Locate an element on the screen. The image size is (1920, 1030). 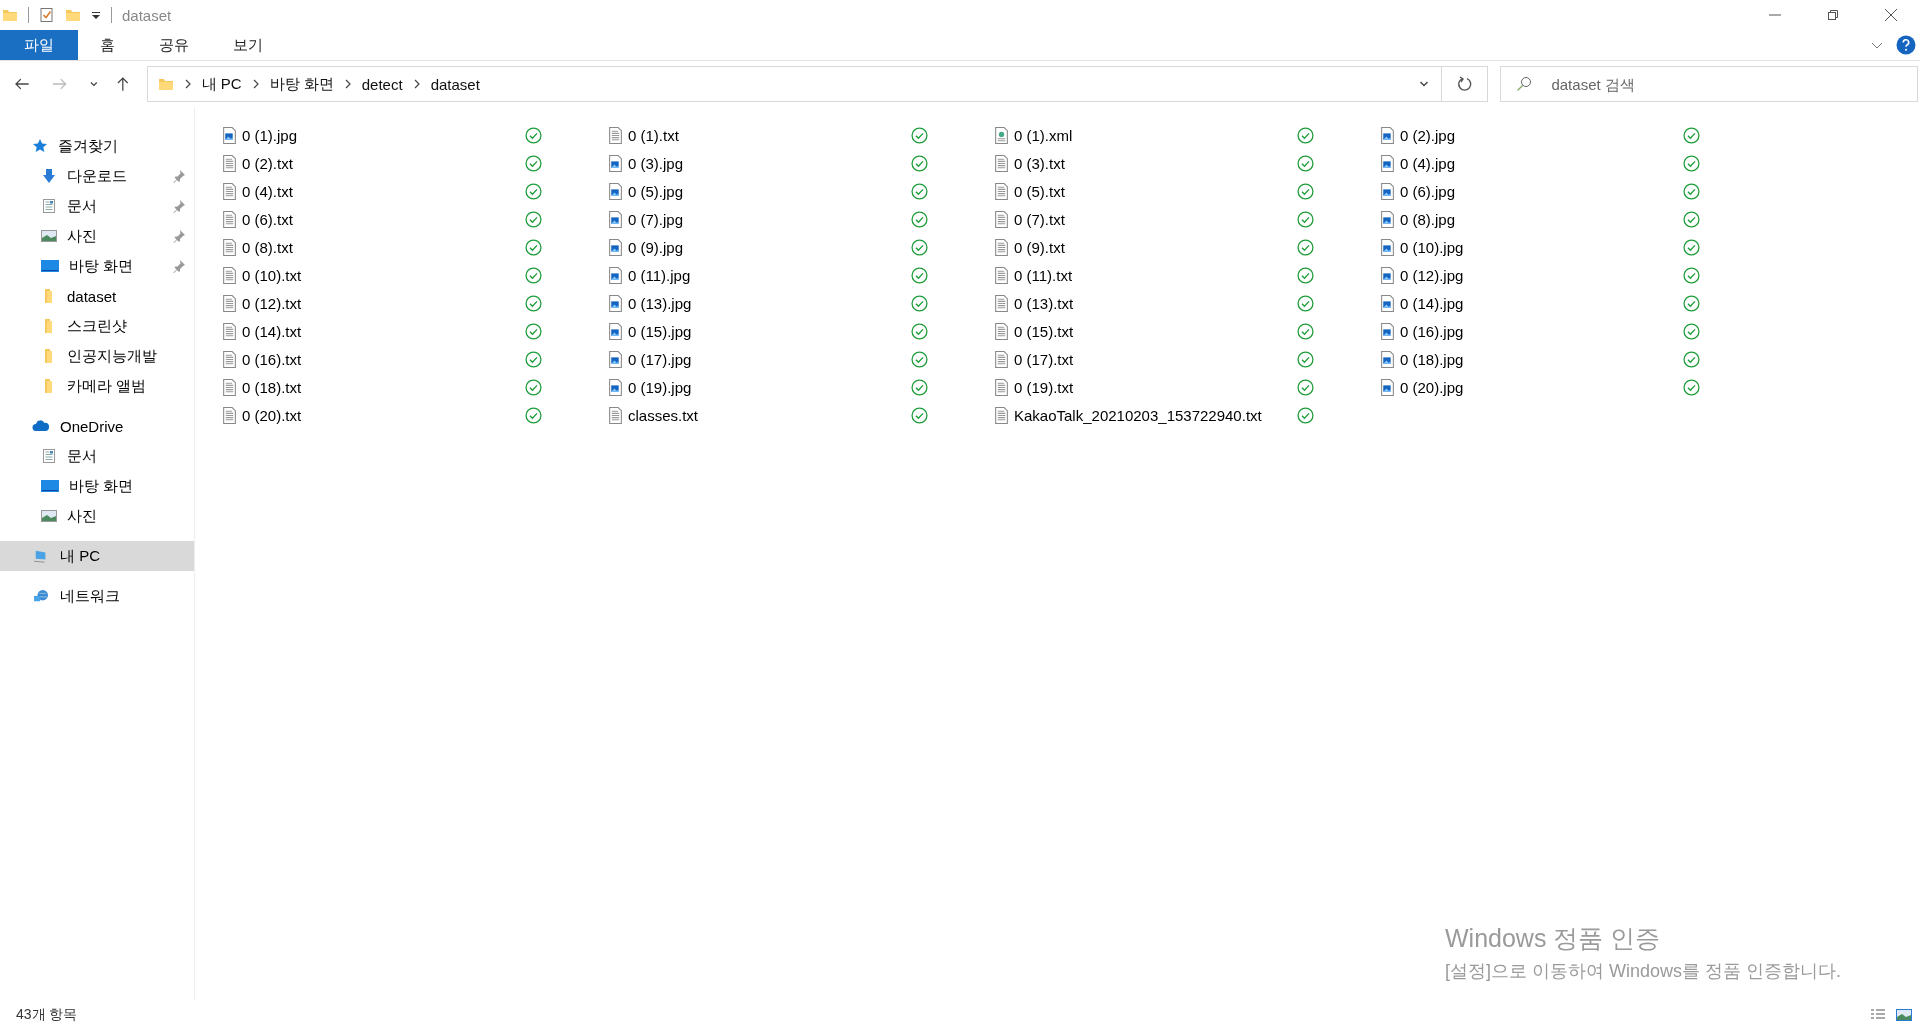
file-item: 0 (4).txt is located at coordinates (258, 191).